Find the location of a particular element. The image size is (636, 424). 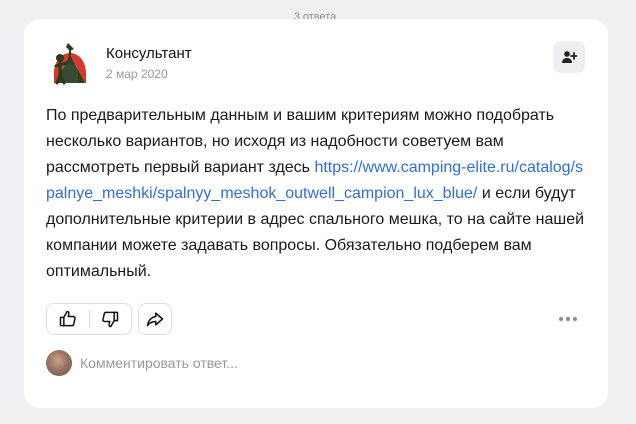

vote-group is located at coordinates (89, 319).